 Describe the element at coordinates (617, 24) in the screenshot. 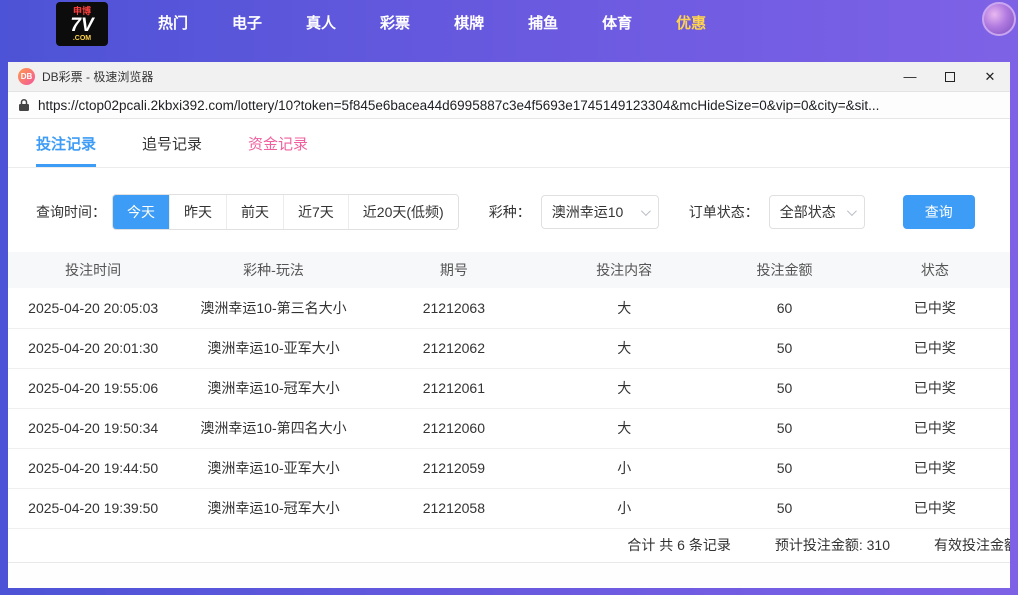

I see `nav-item-sports: 体育` at that location.